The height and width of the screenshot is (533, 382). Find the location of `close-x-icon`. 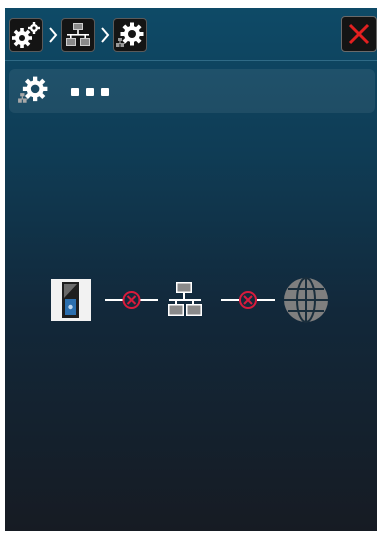

close-x-icon is located at coordinates (359, 34).